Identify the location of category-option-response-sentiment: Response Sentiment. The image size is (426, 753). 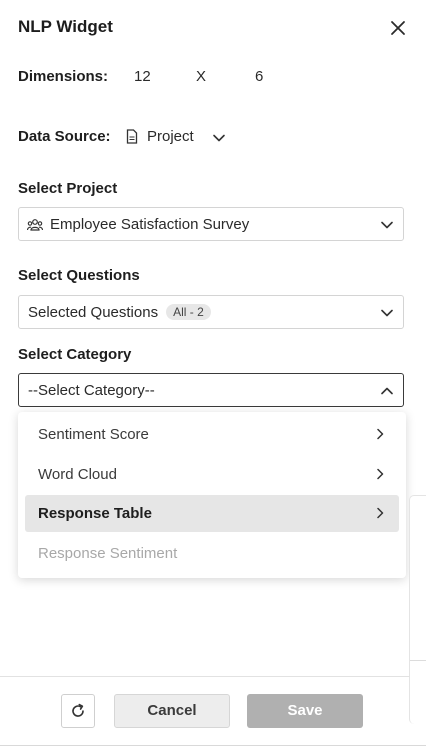
(212, 553).